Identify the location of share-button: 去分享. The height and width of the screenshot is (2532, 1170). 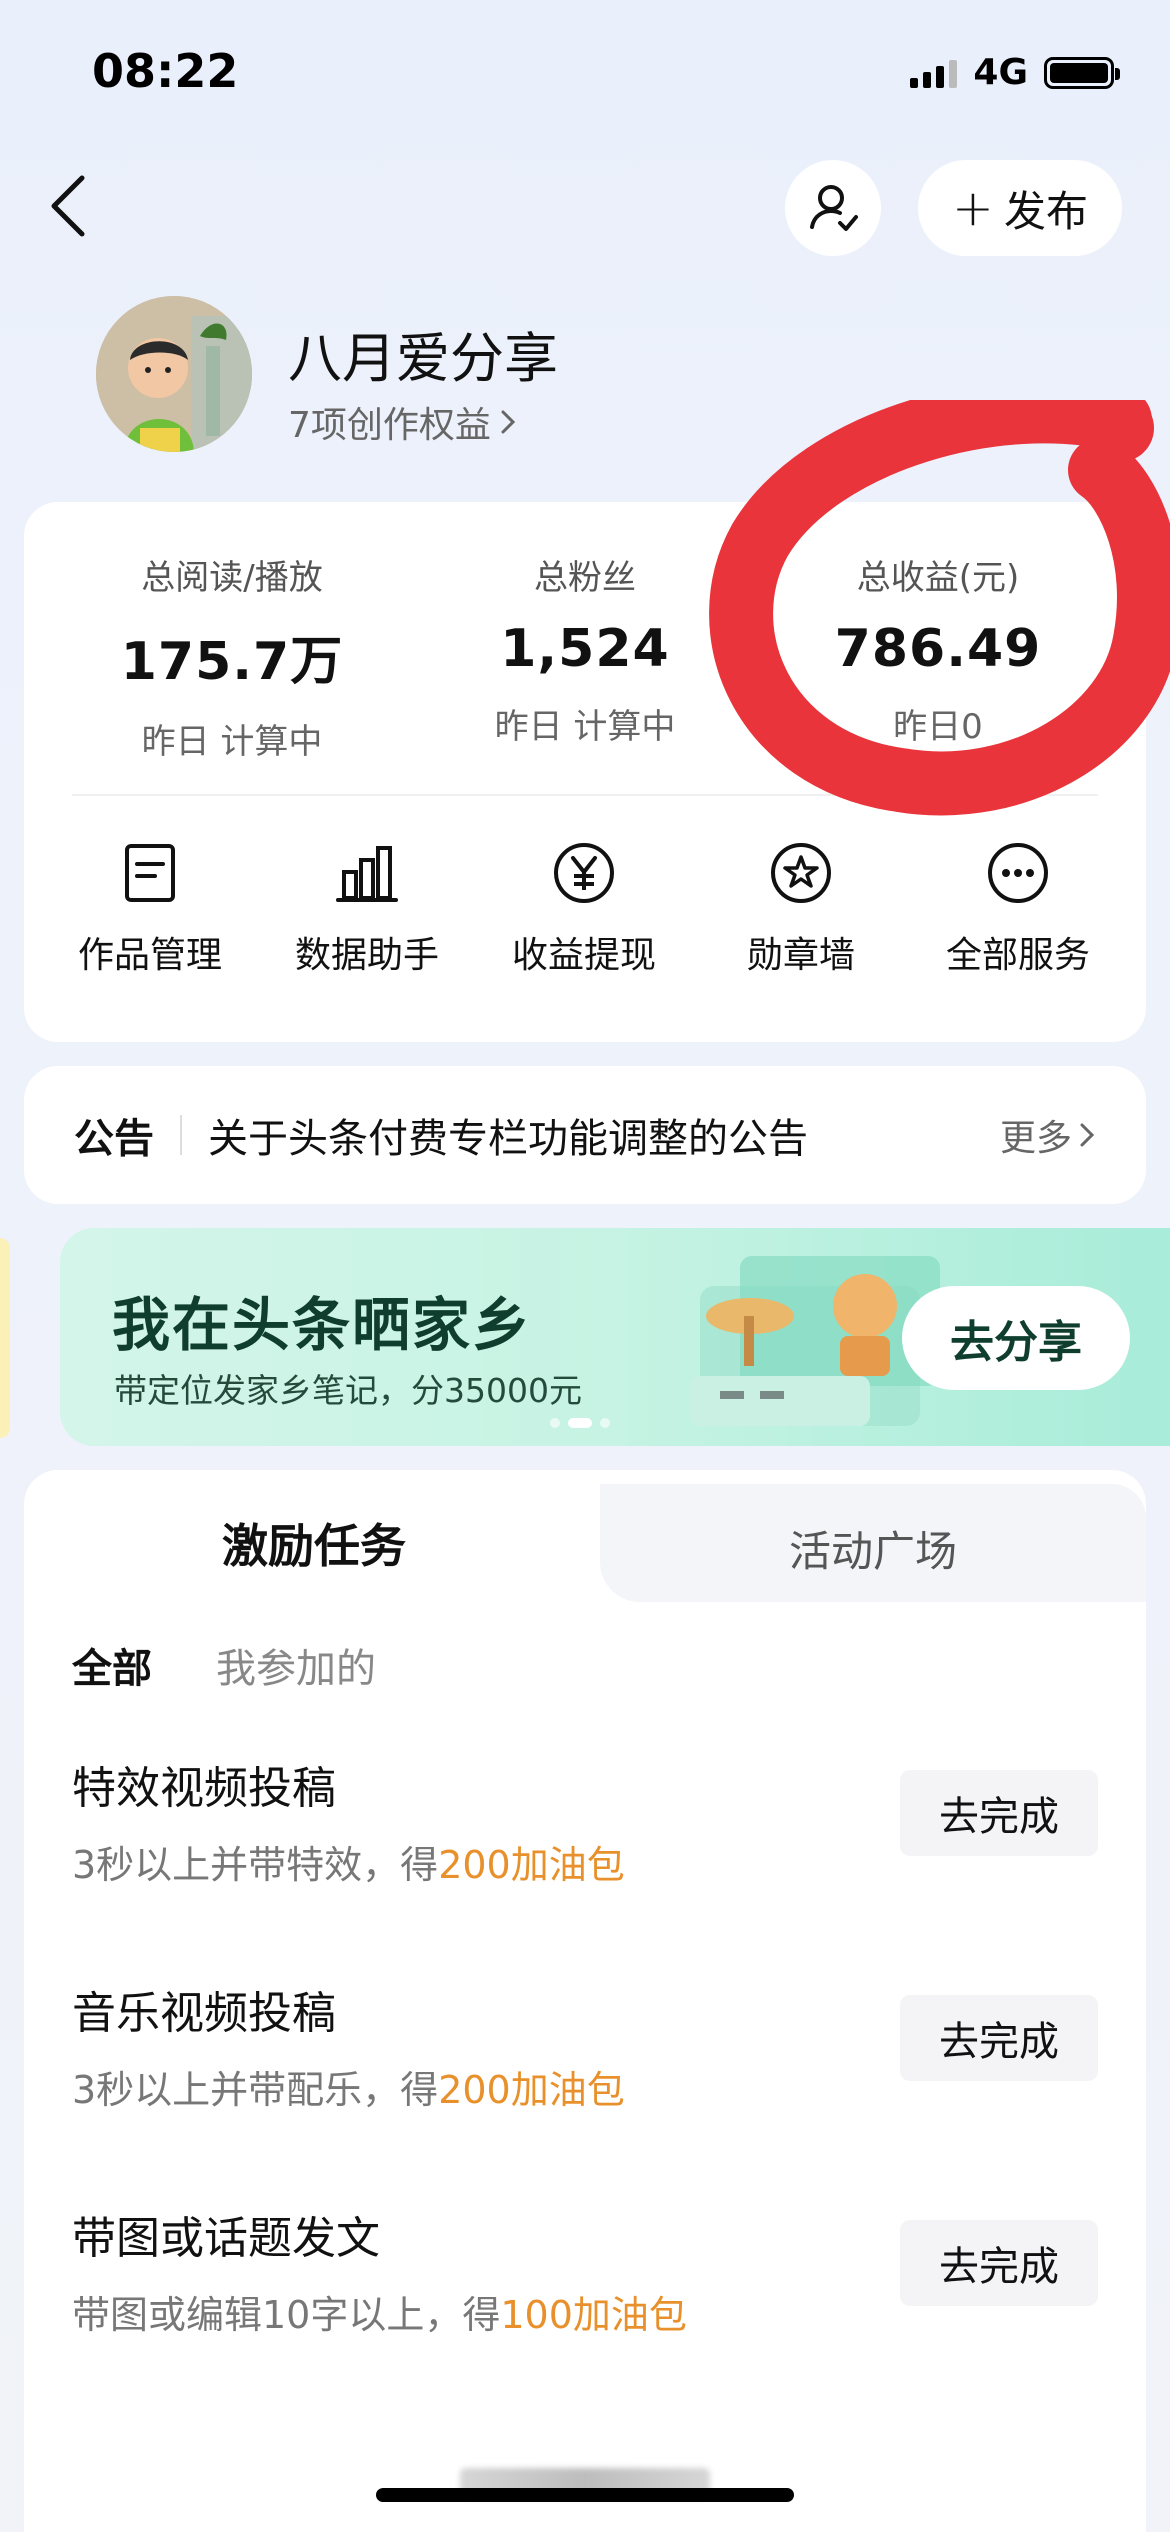
(1016, 1338).